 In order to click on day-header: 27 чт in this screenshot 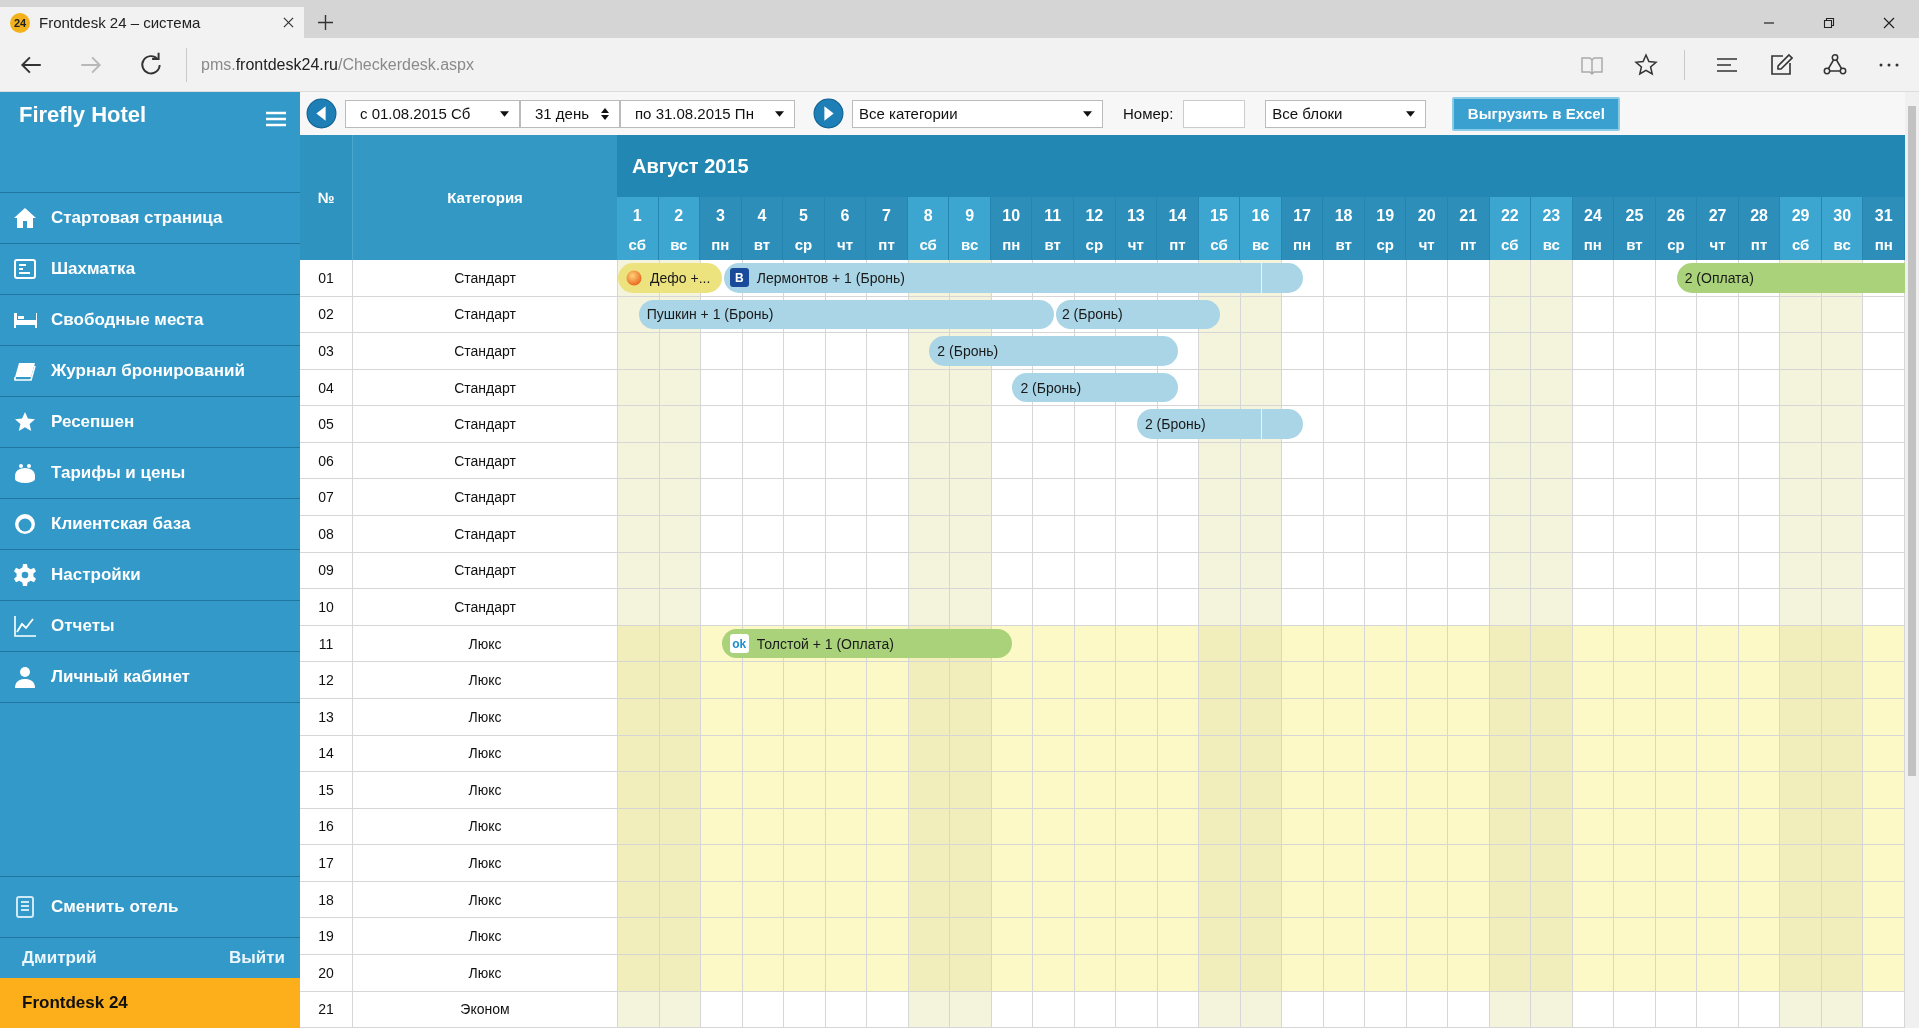, I will do `click(1718, 228)`.